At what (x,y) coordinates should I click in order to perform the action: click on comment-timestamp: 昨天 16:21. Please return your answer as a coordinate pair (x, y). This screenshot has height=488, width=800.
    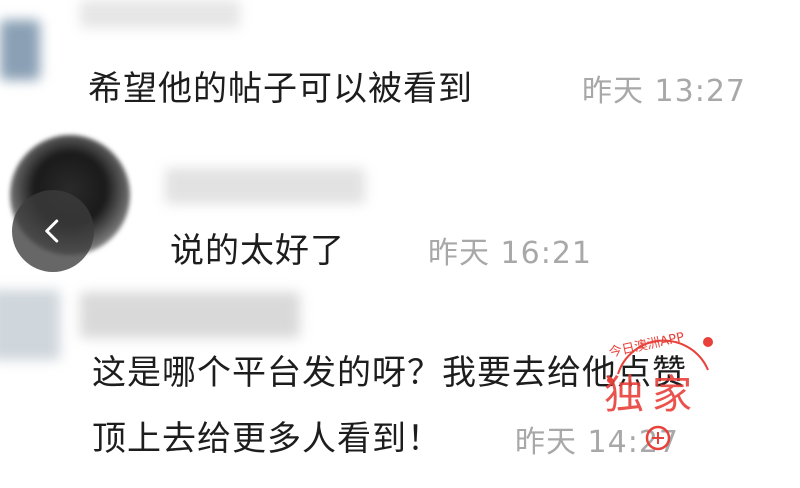
    Looking at the image, I should click on (510, 253).